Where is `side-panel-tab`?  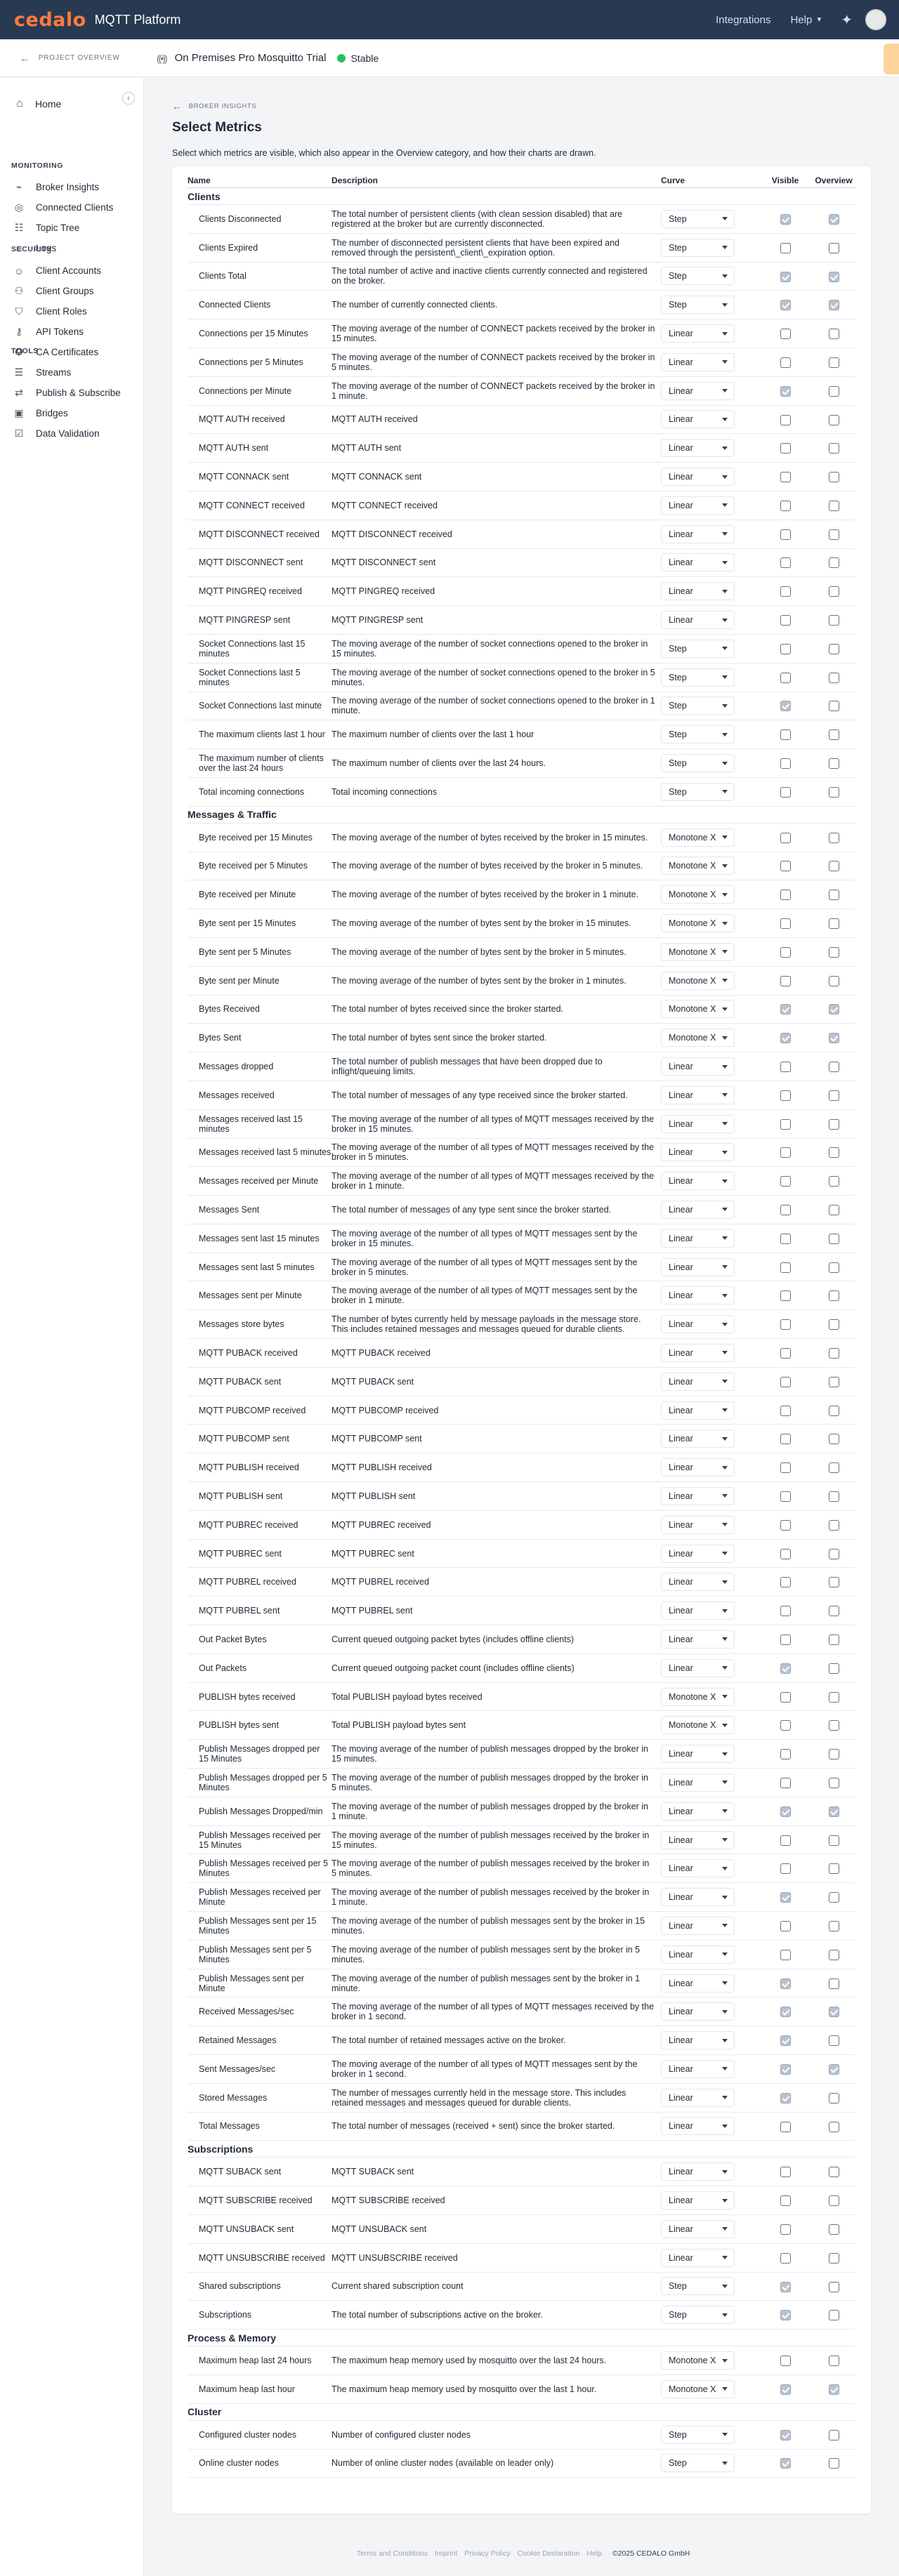
side-panel-tab is located at coordinates (892, 59).